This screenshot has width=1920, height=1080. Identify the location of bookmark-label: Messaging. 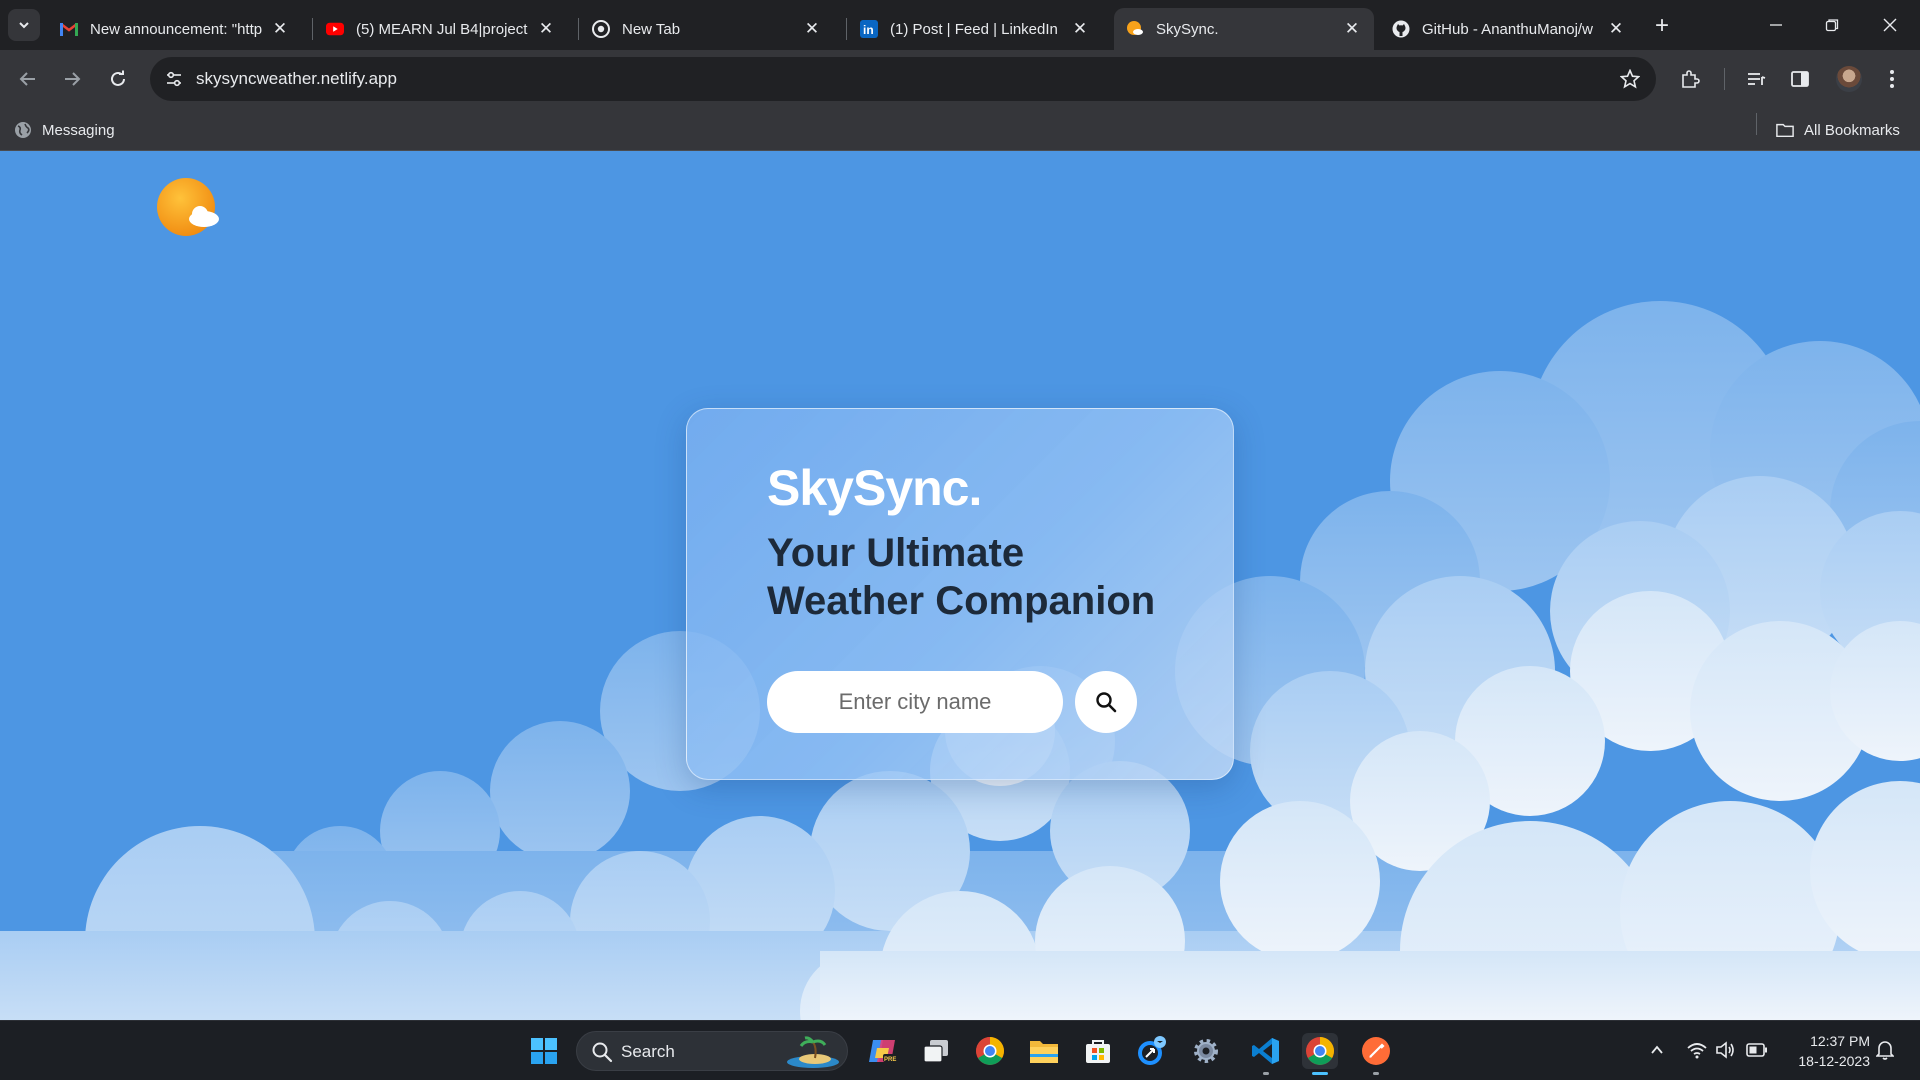
(78, 130).